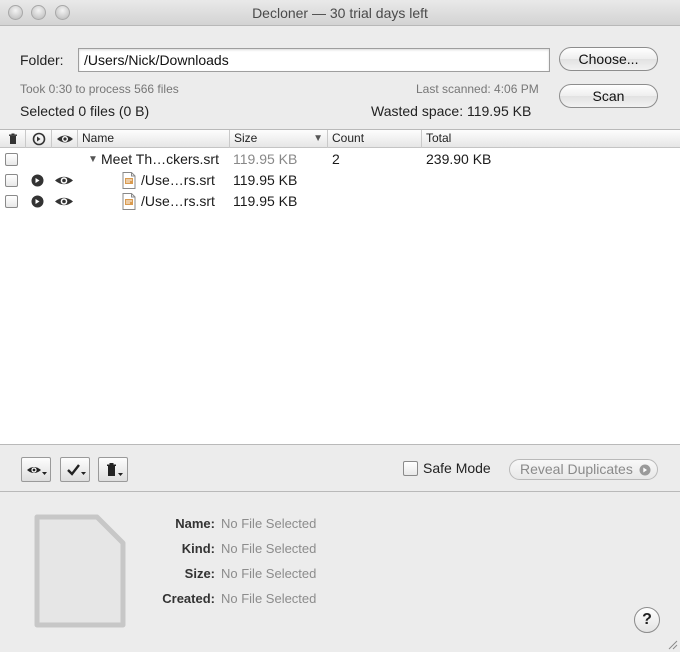  What do you see at coordinates (269, 548) in the screenshot?
I see `info-kind-value: No File Selected` at bounding box center [269, 548].